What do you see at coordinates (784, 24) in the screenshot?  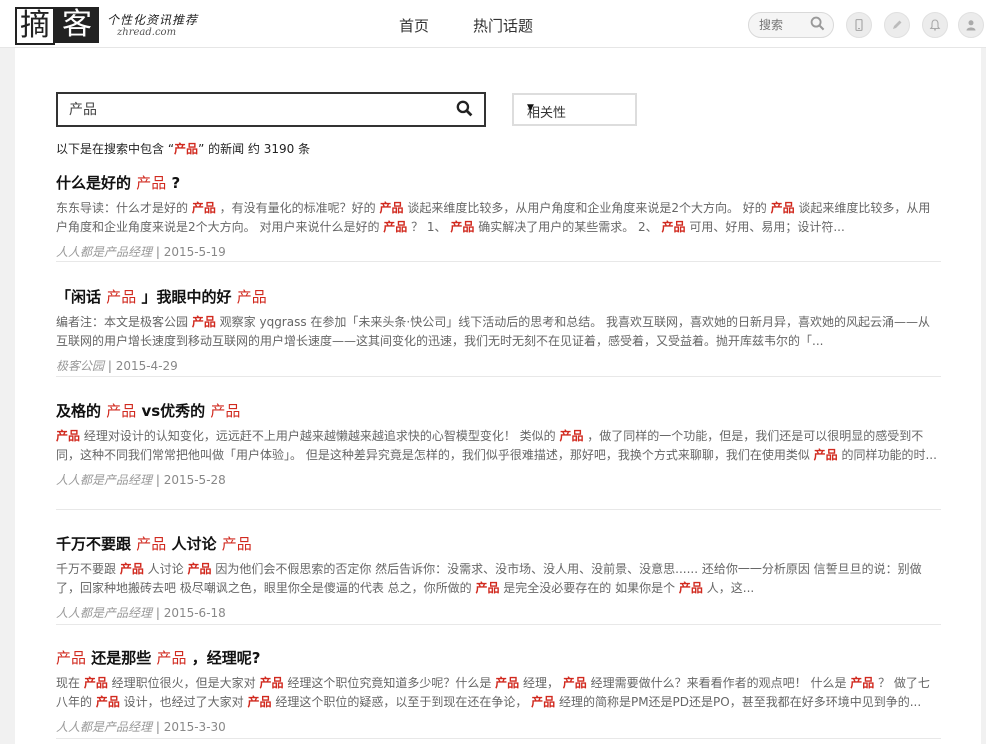 I see `header-search-input` at bounding box center [784, 24].